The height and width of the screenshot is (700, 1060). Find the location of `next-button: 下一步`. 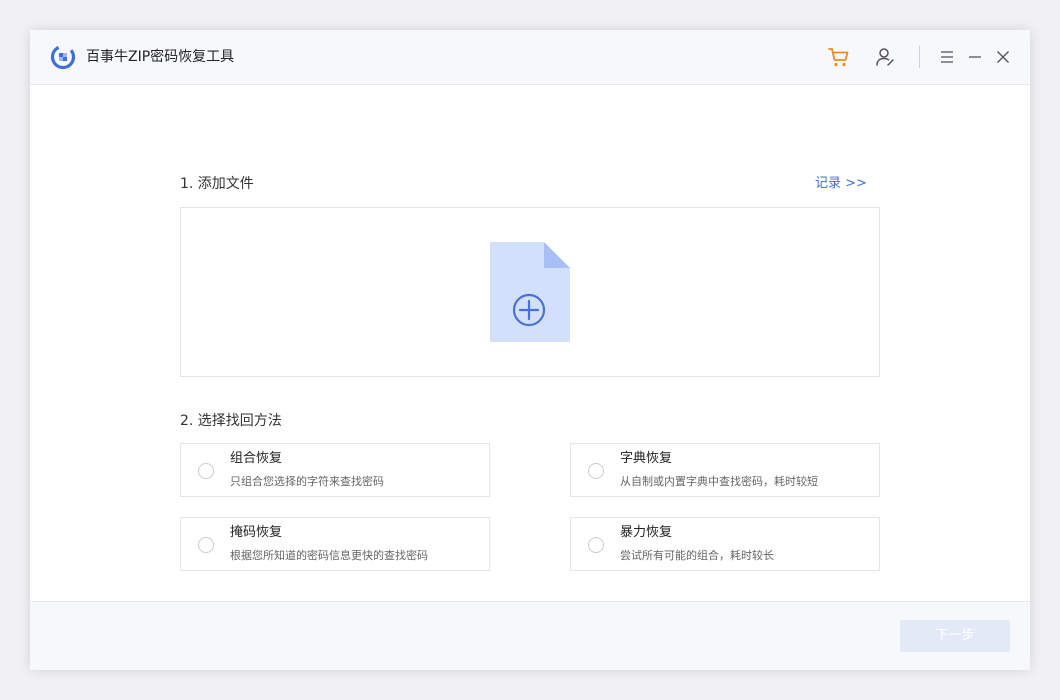

next-button: 下一步 is located at coordinates (955, 636).